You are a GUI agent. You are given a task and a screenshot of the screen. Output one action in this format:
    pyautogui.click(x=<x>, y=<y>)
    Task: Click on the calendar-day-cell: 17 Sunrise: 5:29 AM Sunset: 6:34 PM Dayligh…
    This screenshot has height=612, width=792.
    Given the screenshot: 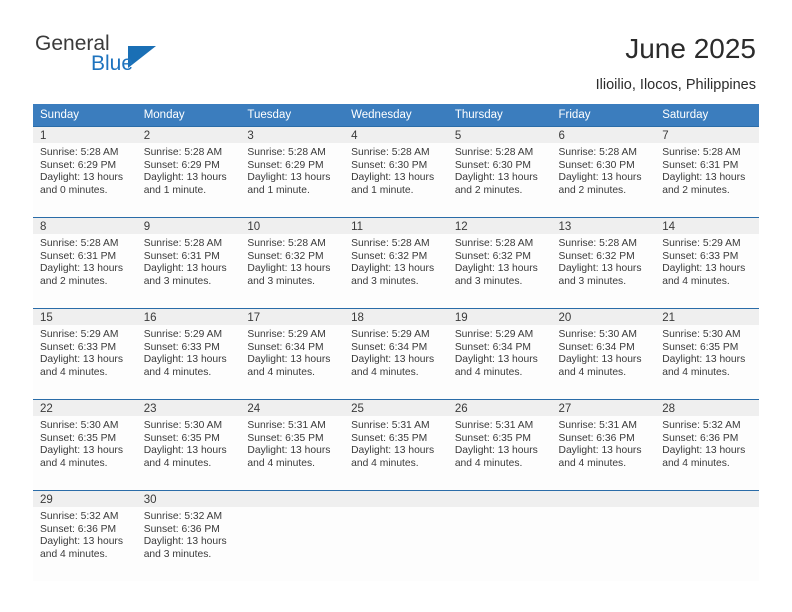 What is the action you would take?
    pyautogui.click(x=292, y=354)
    